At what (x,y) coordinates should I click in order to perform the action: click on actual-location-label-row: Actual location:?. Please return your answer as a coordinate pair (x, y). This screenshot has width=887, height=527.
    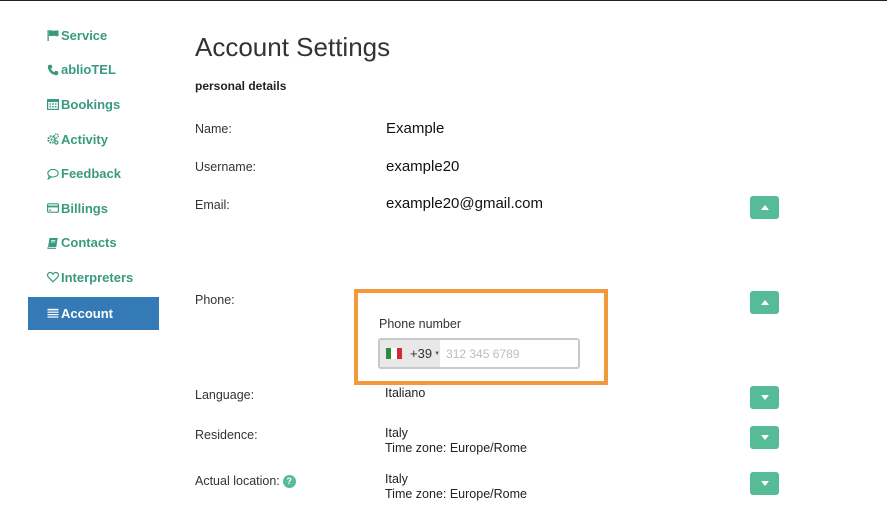
    Looking at the image, I should click on (245, 481).